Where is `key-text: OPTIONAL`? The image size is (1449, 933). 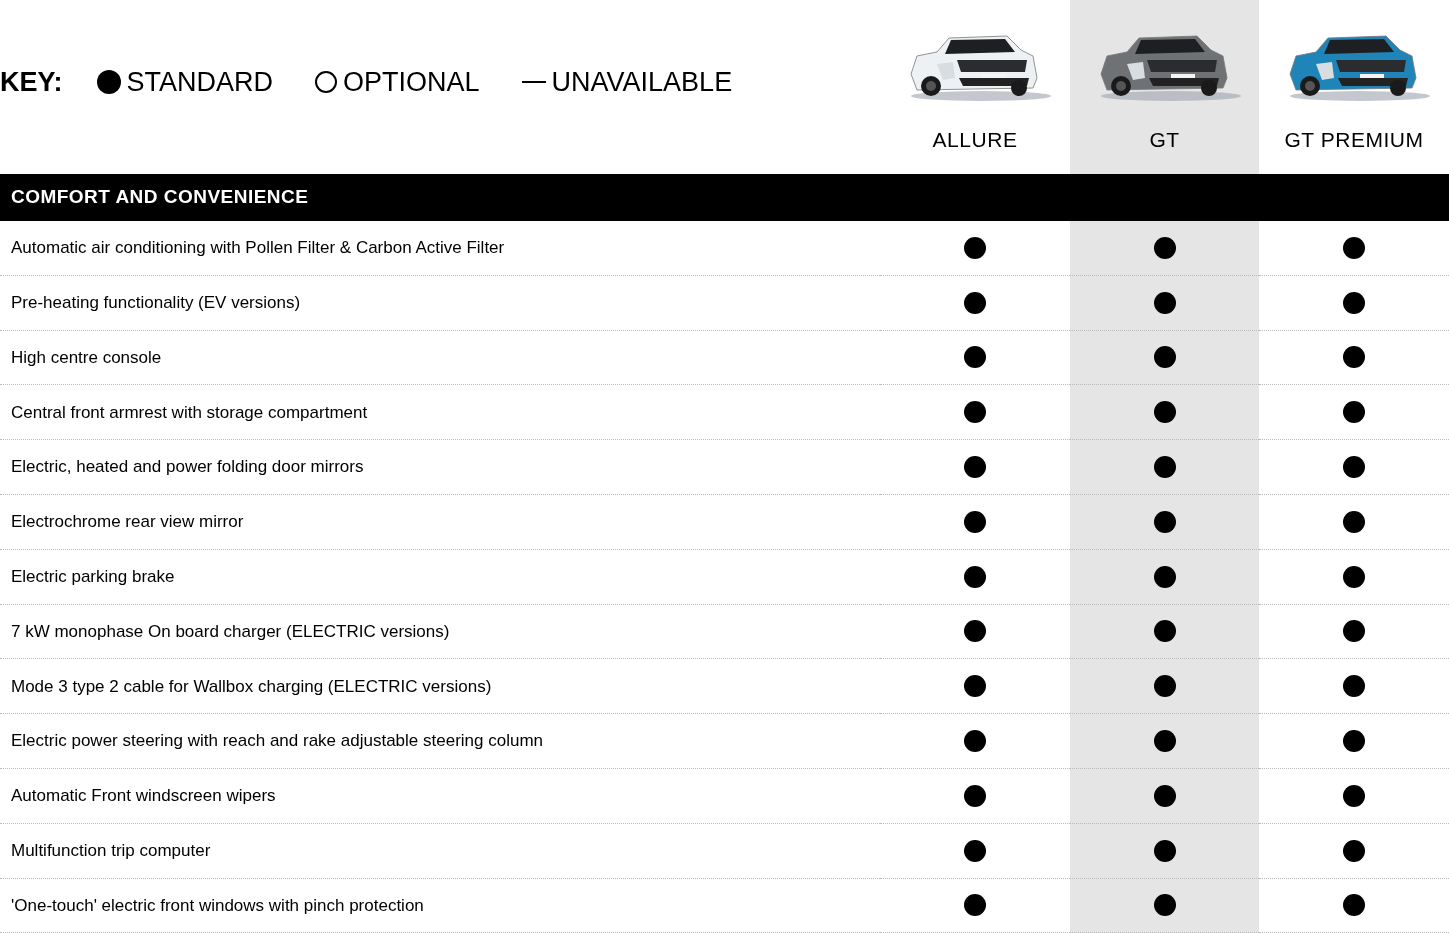 key-text: OPTIONAL is located at coordinates (411, 82).